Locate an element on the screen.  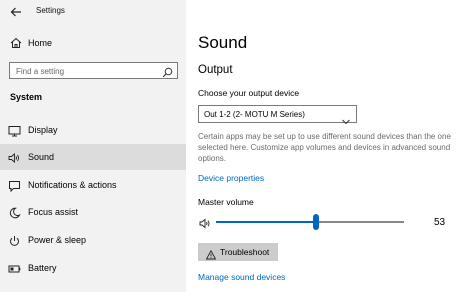
app-title: Settings is located at coordinates (50, 10).